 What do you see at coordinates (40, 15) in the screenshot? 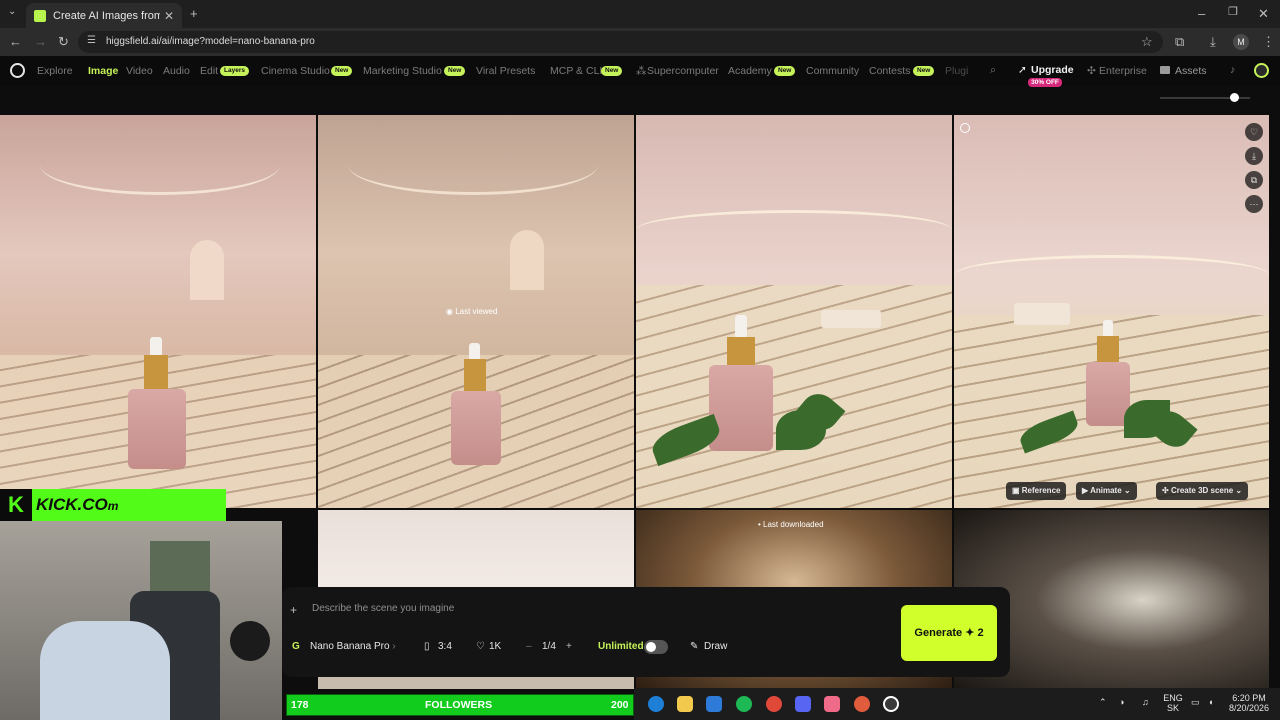
I see `site-favicon-icon` at bounding box center [40, 15].